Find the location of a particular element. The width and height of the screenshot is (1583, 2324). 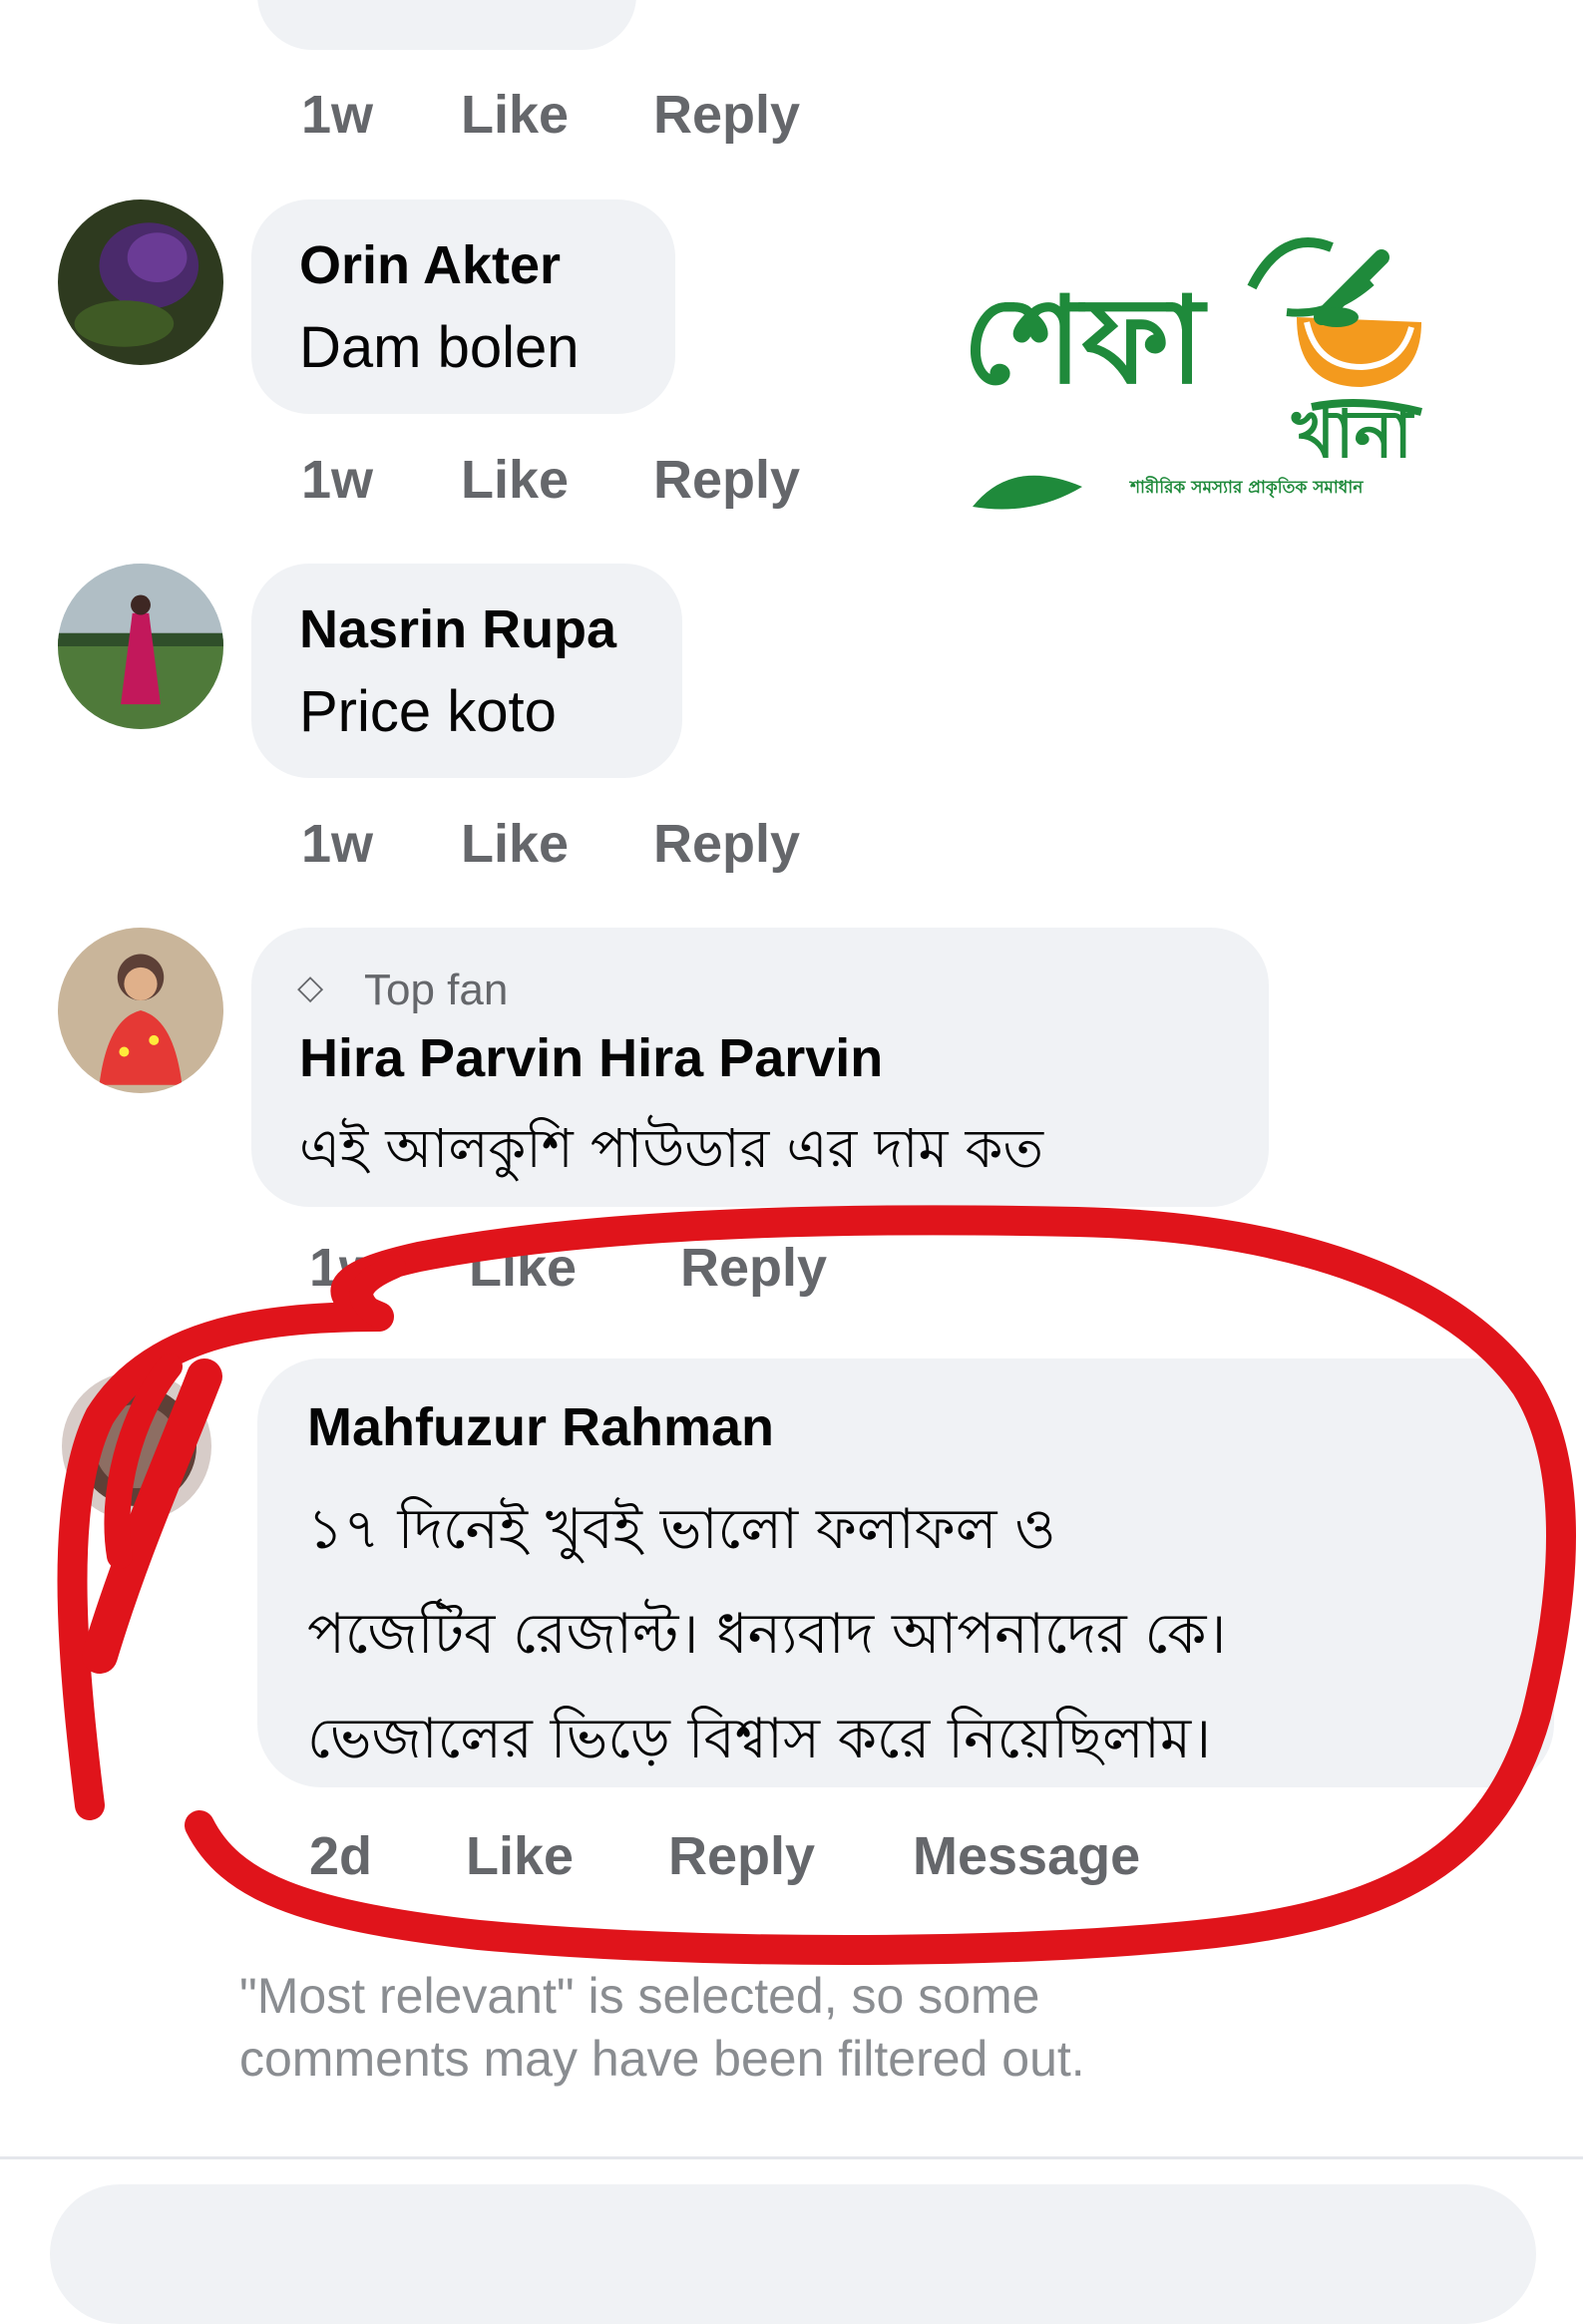

message-button: Message is located at coordinates (1026, 1856).